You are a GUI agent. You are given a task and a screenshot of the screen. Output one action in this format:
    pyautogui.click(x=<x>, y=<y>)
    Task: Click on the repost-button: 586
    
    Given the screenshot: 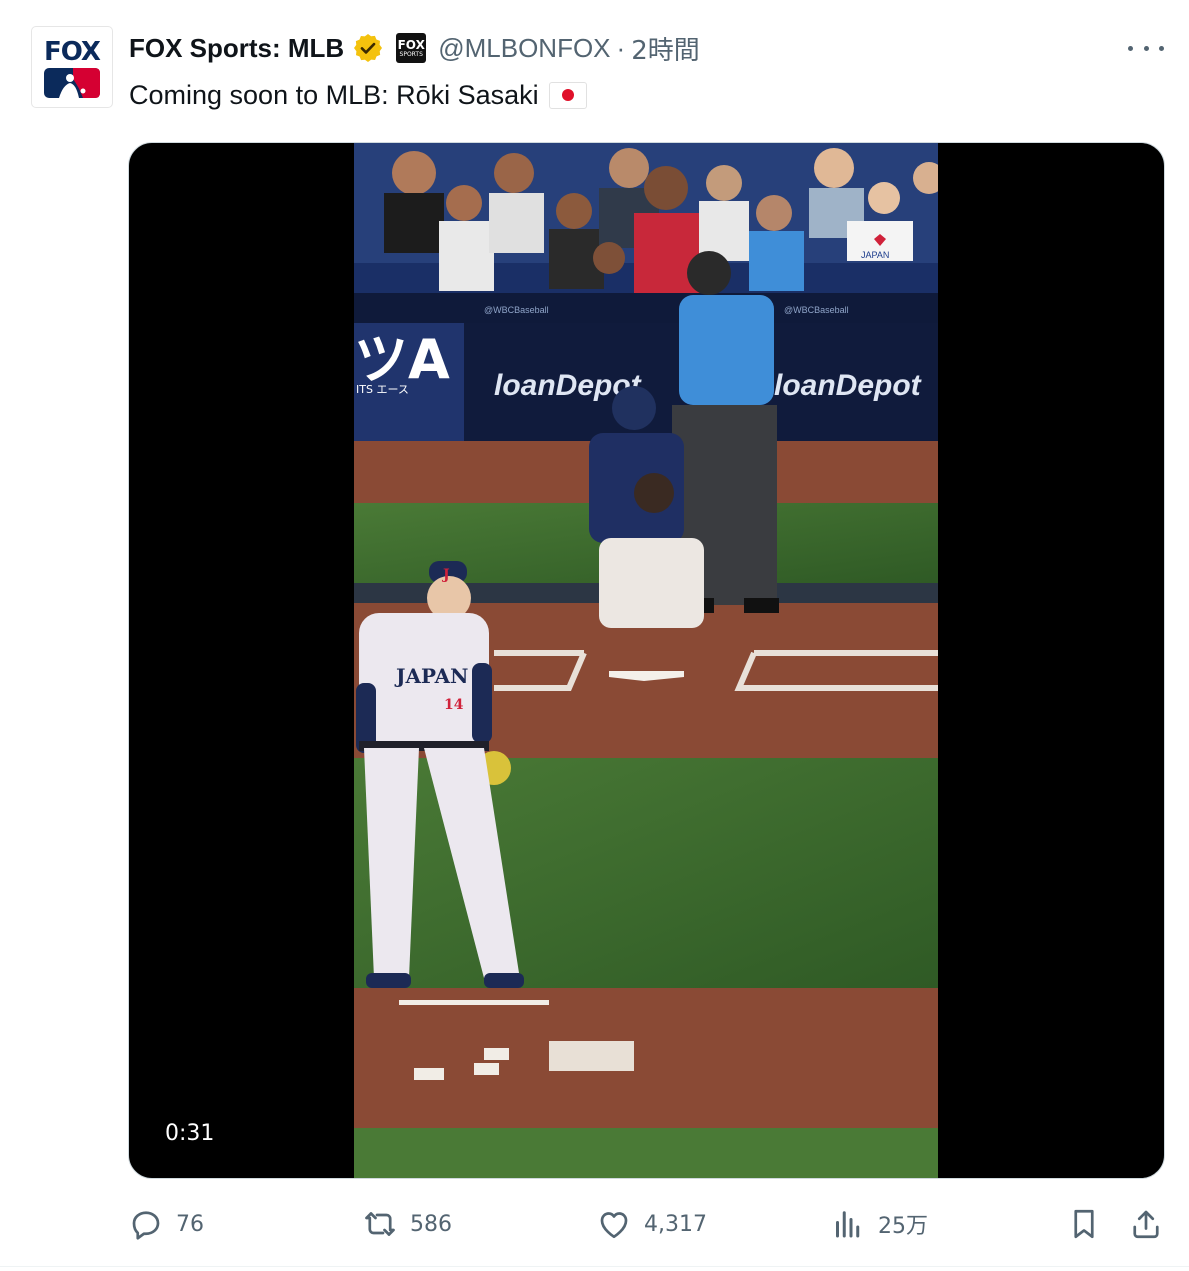 What is the action you would take?
    pyautogui.click(x=407, y=1224)
    